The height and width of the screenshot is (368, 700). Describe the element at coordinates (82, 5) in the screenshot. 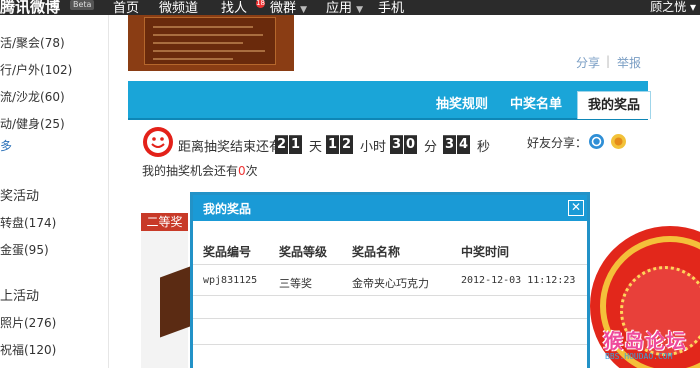

I see `beta-badge: Beta` at that location.